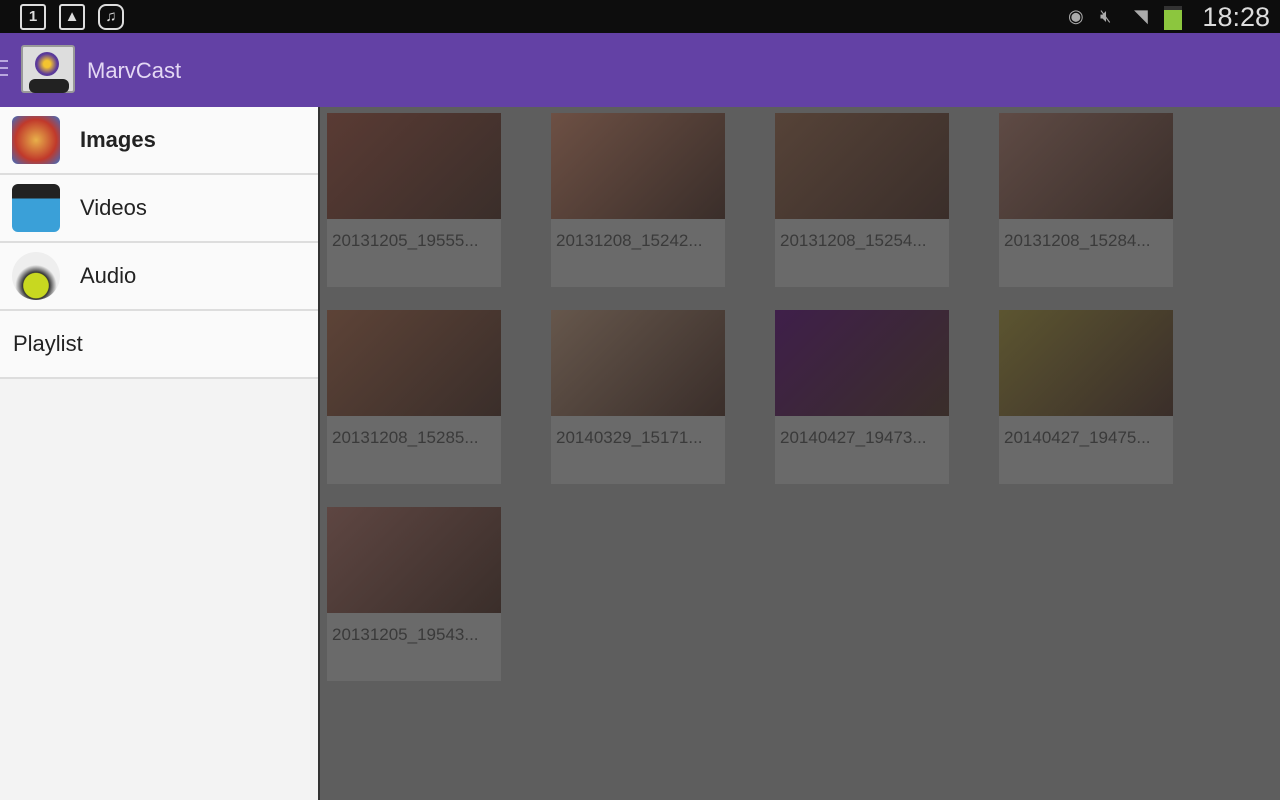 This screenshot has height=800, width=1280. What do you see at coordinates (36, 140) in the screenshot?
I see `palette-icon` at bounding box center [36, 140].